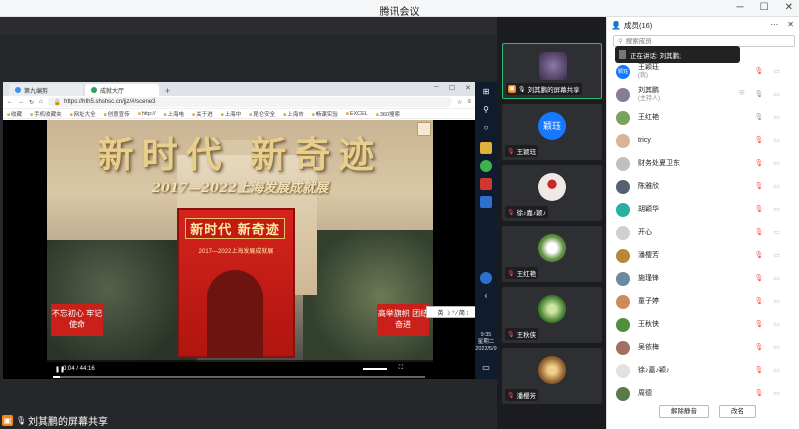  Describe the element at coordinates (486, 110) in the screenshot. I see `search-icon: ⚲` at that location.